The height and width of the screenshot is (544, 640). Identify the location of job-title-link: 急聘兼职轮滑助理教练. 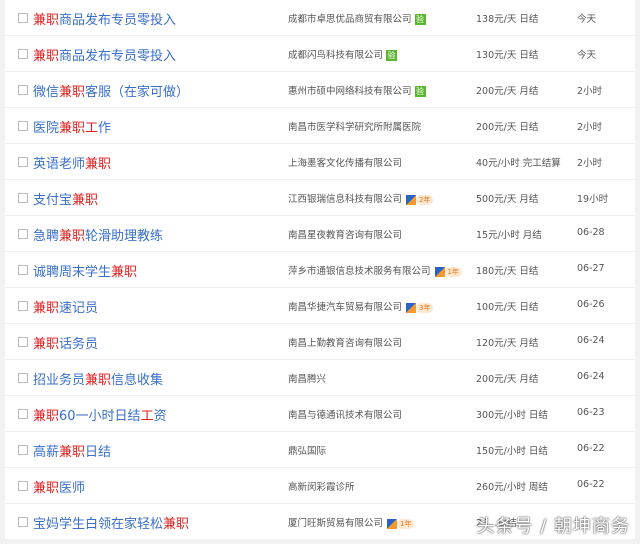
(98, 234).